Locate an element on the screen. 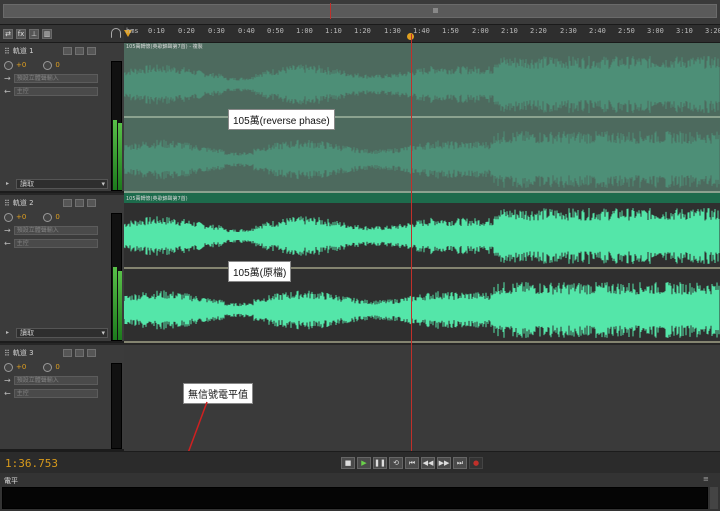  playhead-line is located at coordinates (411, 242).